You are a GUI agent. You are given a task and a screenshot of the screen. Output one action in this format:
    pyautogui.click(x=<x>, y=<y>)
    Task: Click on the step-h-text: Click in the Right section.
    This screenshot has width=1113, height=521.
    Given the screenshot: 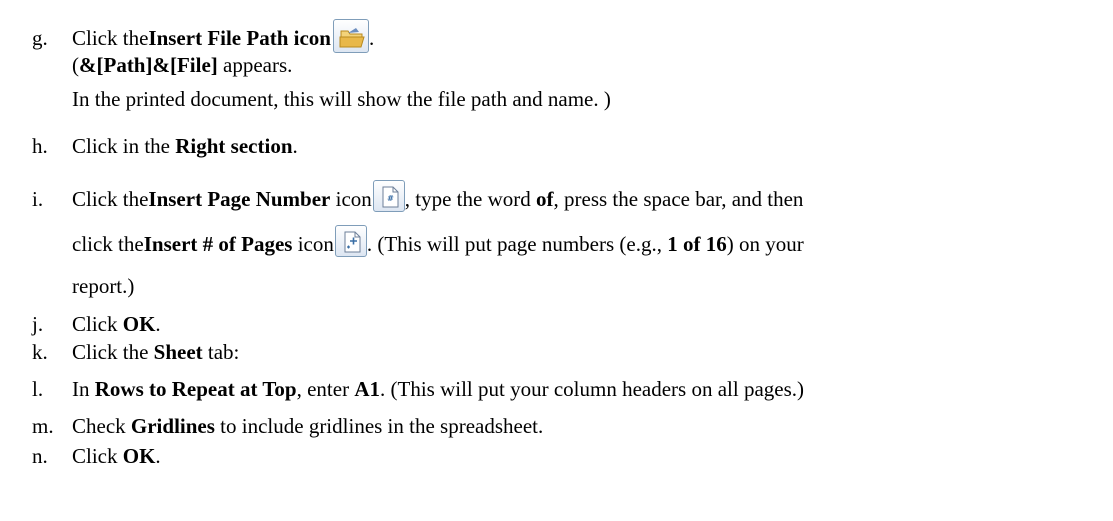 What is the action you would take?
    pyautogui.click(x=185, y=146)
    